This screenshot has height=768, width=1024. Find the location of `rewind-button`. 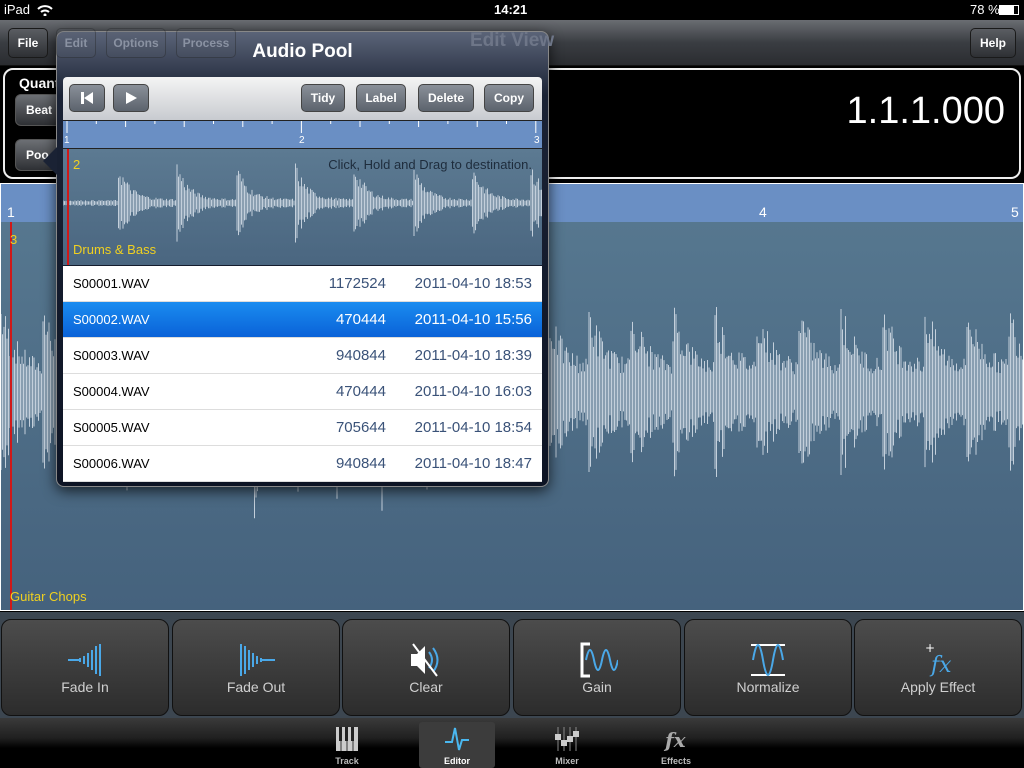

rewind-button is located at coordinates (87, 98).